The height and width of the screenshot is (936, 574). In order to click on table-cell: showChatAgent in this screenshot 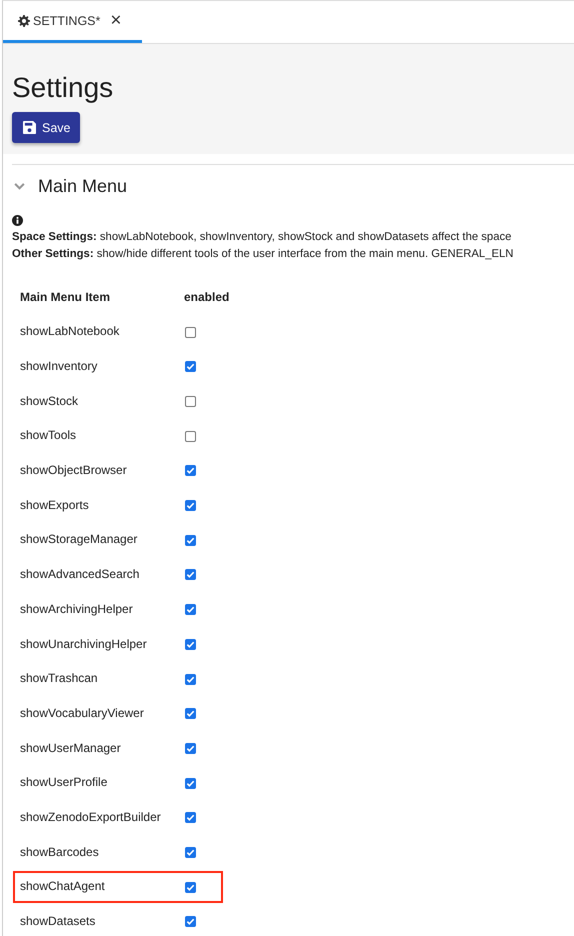, I will do `click(62, 886)`.